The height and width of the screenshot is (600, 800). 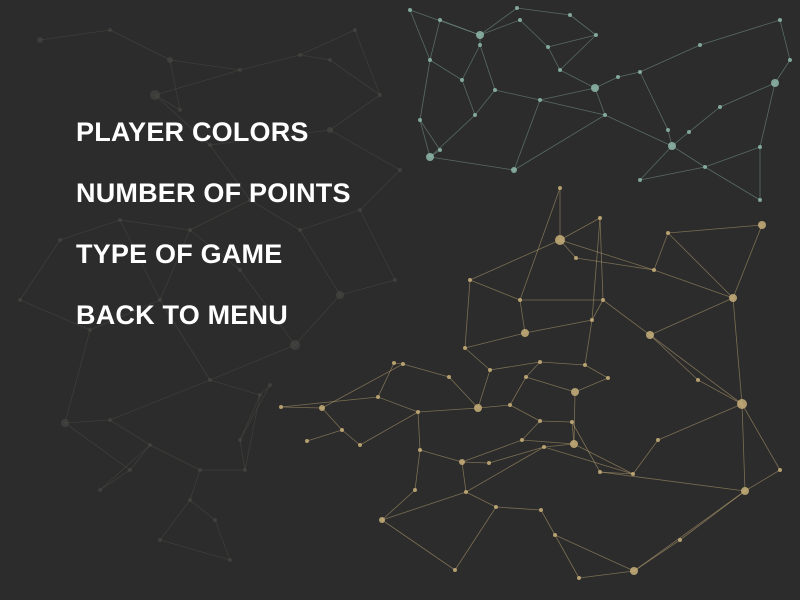 What do you see at coordinates (213, 193) in the screenshot?
I see `menu-item-number-of-points: NUMBER OF POINTS` at bounding box center [213, 193].